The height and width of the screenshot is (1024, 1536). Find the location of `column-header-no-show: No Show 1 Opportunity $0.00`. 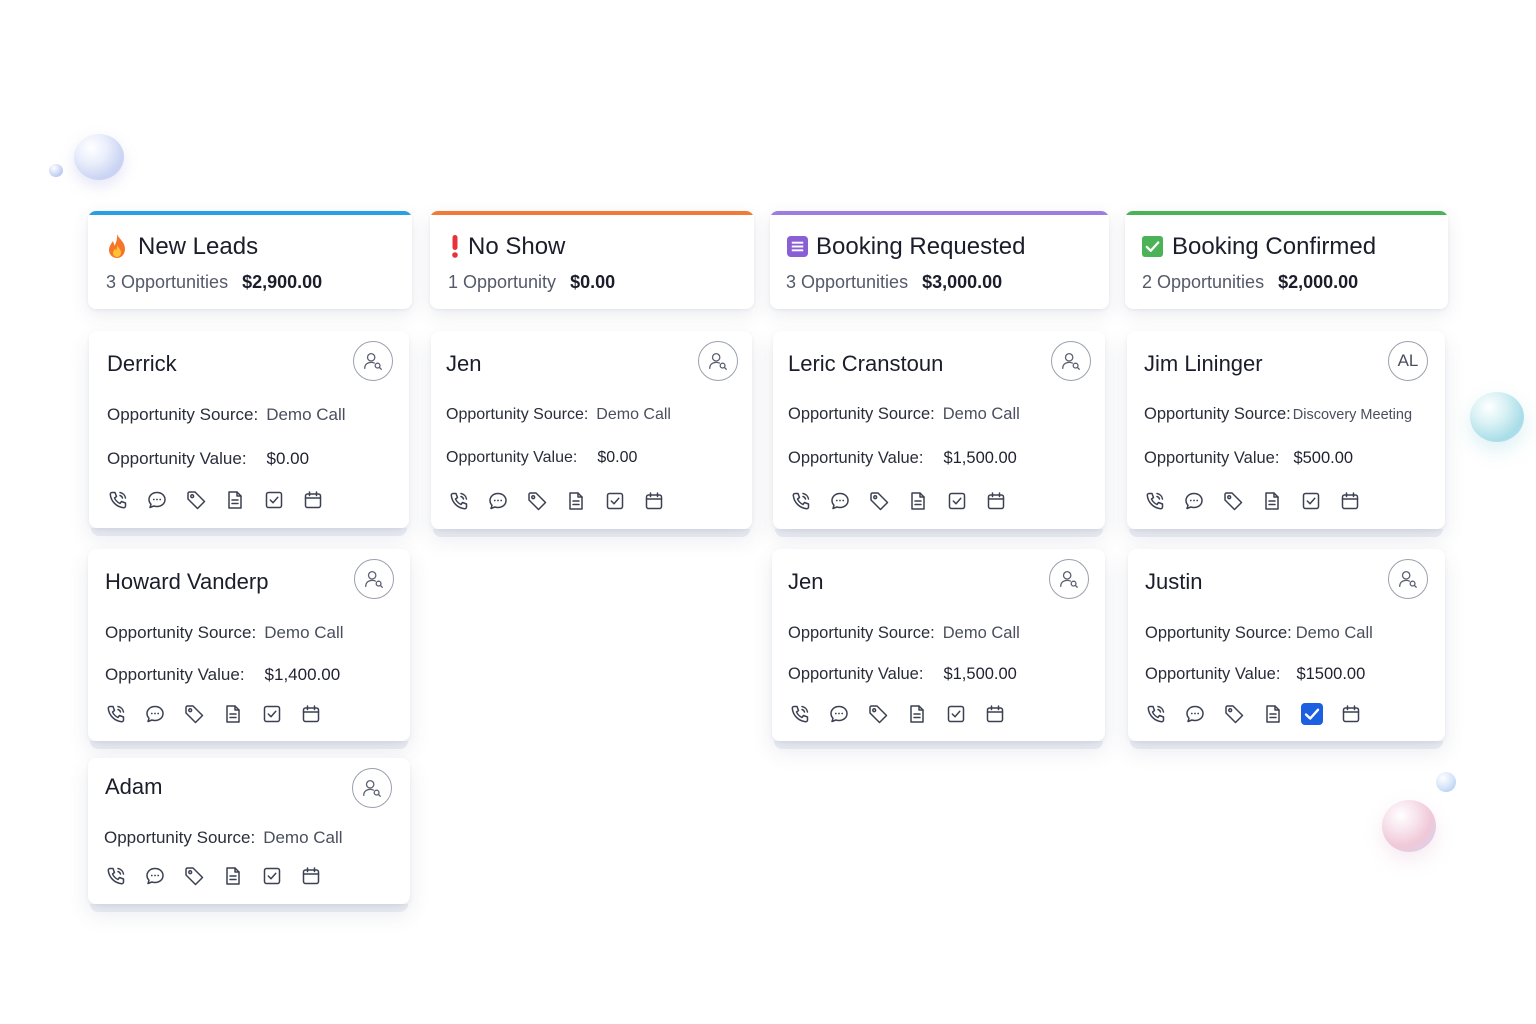

column-header-no-show: No Show 1 Opportunity $0.00 is located at coordinates (592, 260).